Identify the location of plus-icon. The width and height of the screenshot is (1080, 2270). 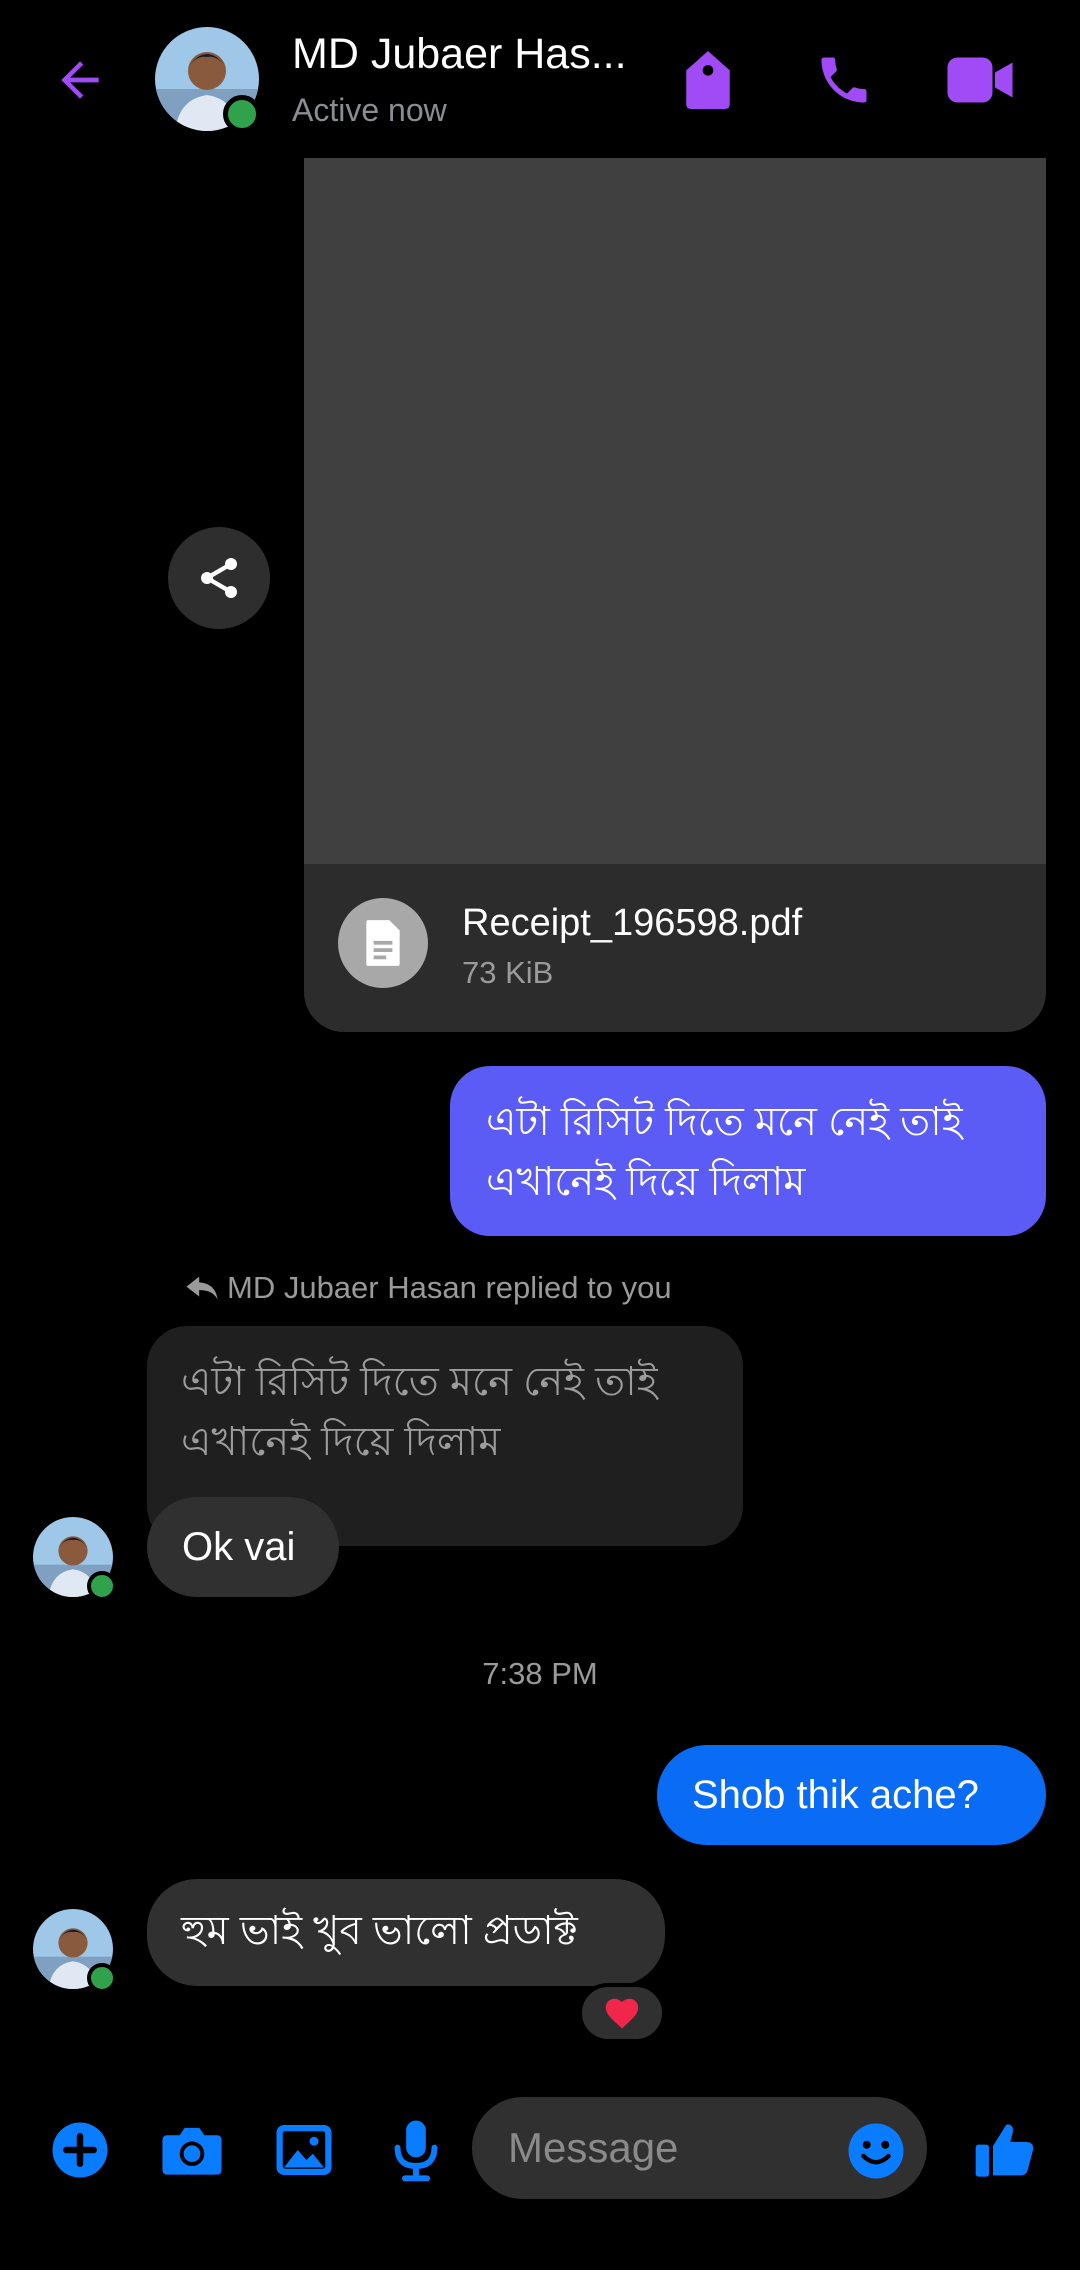
(80, 2150).